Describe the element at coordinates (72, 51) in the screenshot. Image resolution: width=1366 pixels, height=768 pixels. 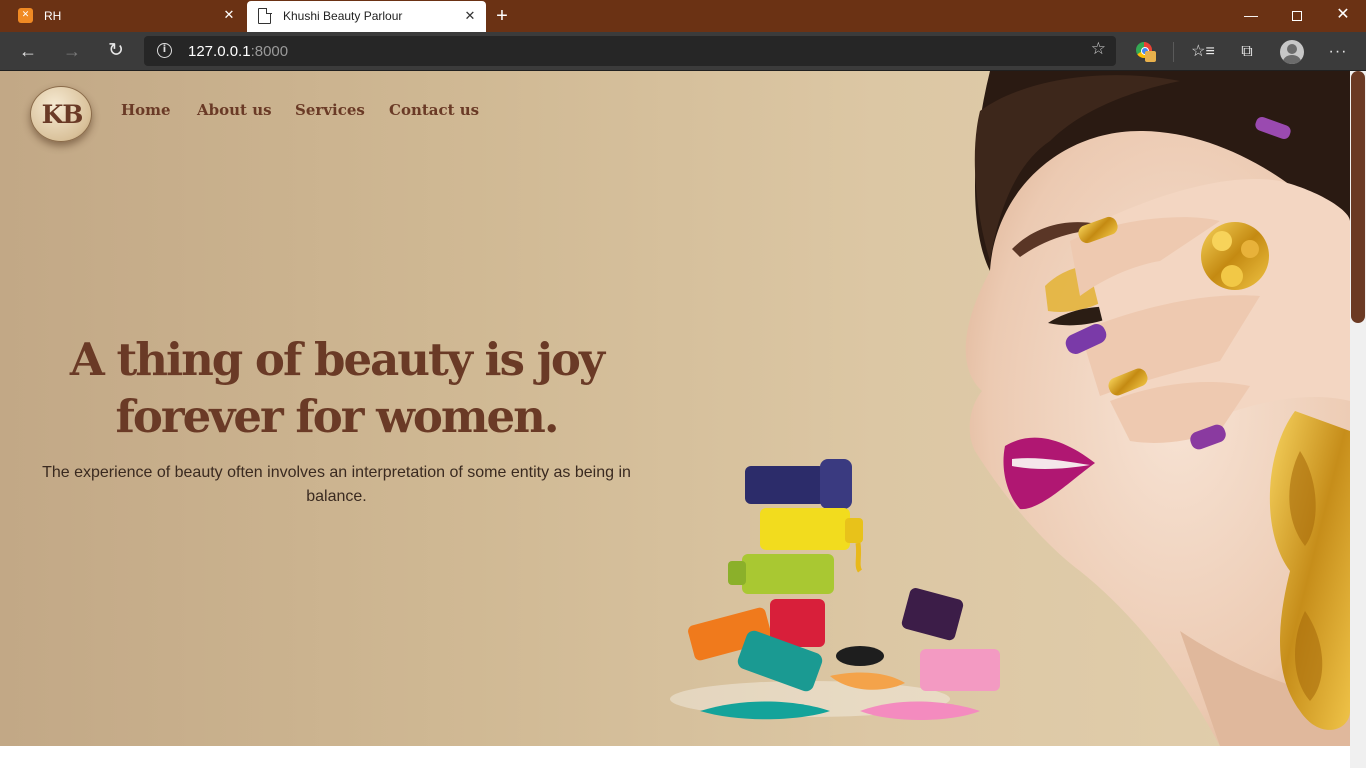
I see `forward-icon: →` at that location.